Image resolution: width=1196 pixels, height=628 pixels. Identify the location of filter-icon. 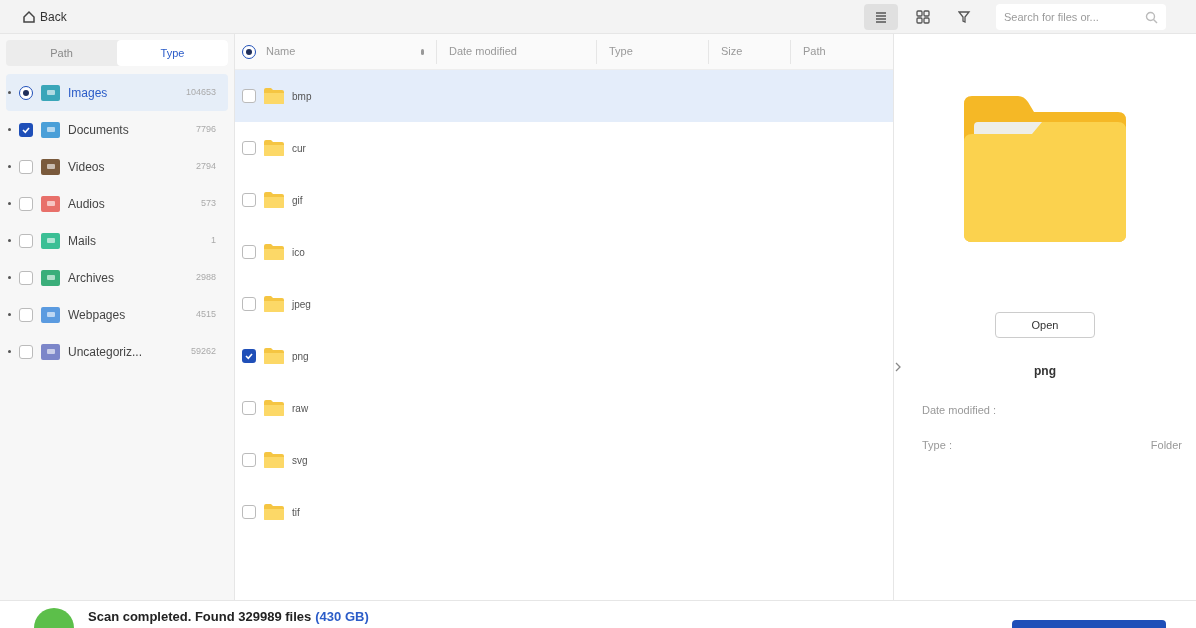
(965, 16).